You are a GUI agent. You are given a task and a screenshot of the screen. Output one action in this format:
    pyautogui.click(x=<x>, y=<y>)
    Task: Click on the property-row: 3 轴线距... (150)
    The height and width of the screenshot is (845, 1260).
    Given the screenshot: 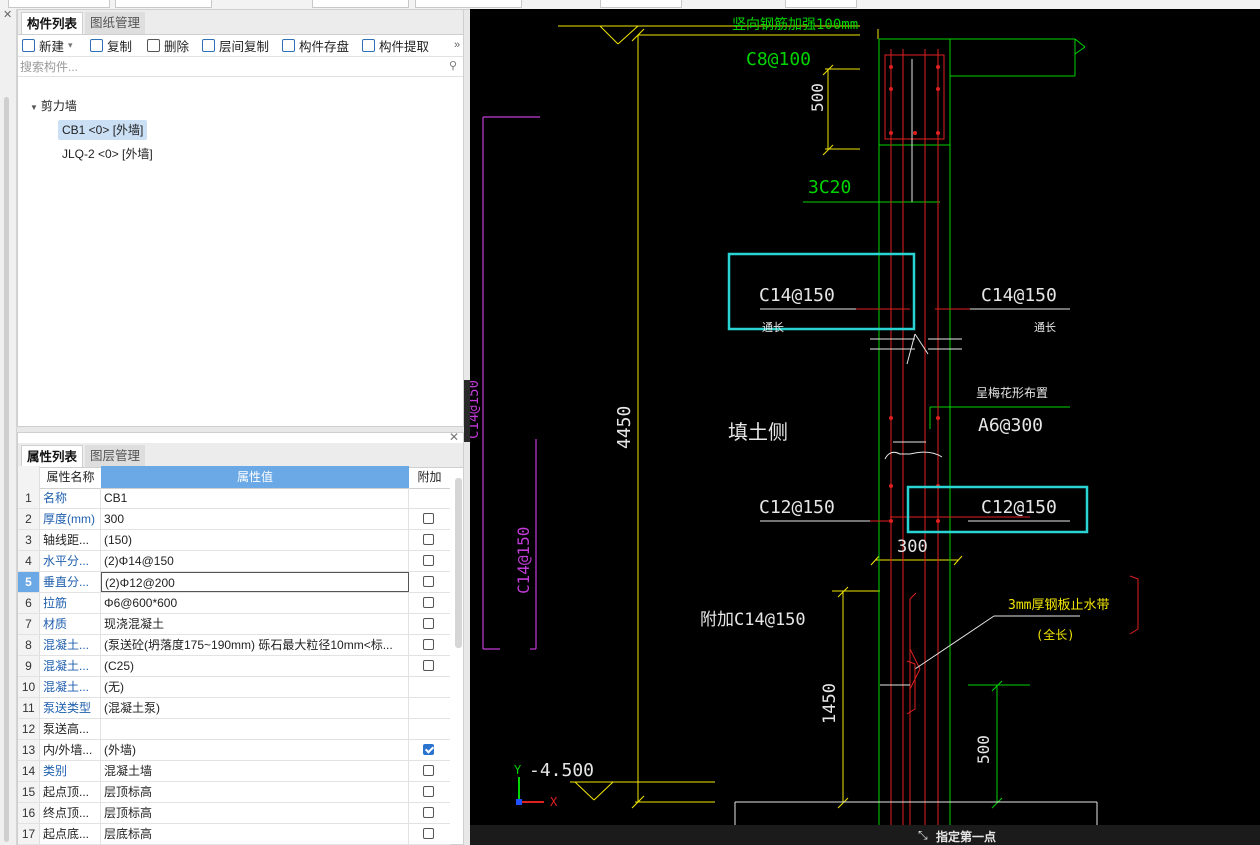 What is the action you would take?
    pyautogui.click(x=234, y=540)
    